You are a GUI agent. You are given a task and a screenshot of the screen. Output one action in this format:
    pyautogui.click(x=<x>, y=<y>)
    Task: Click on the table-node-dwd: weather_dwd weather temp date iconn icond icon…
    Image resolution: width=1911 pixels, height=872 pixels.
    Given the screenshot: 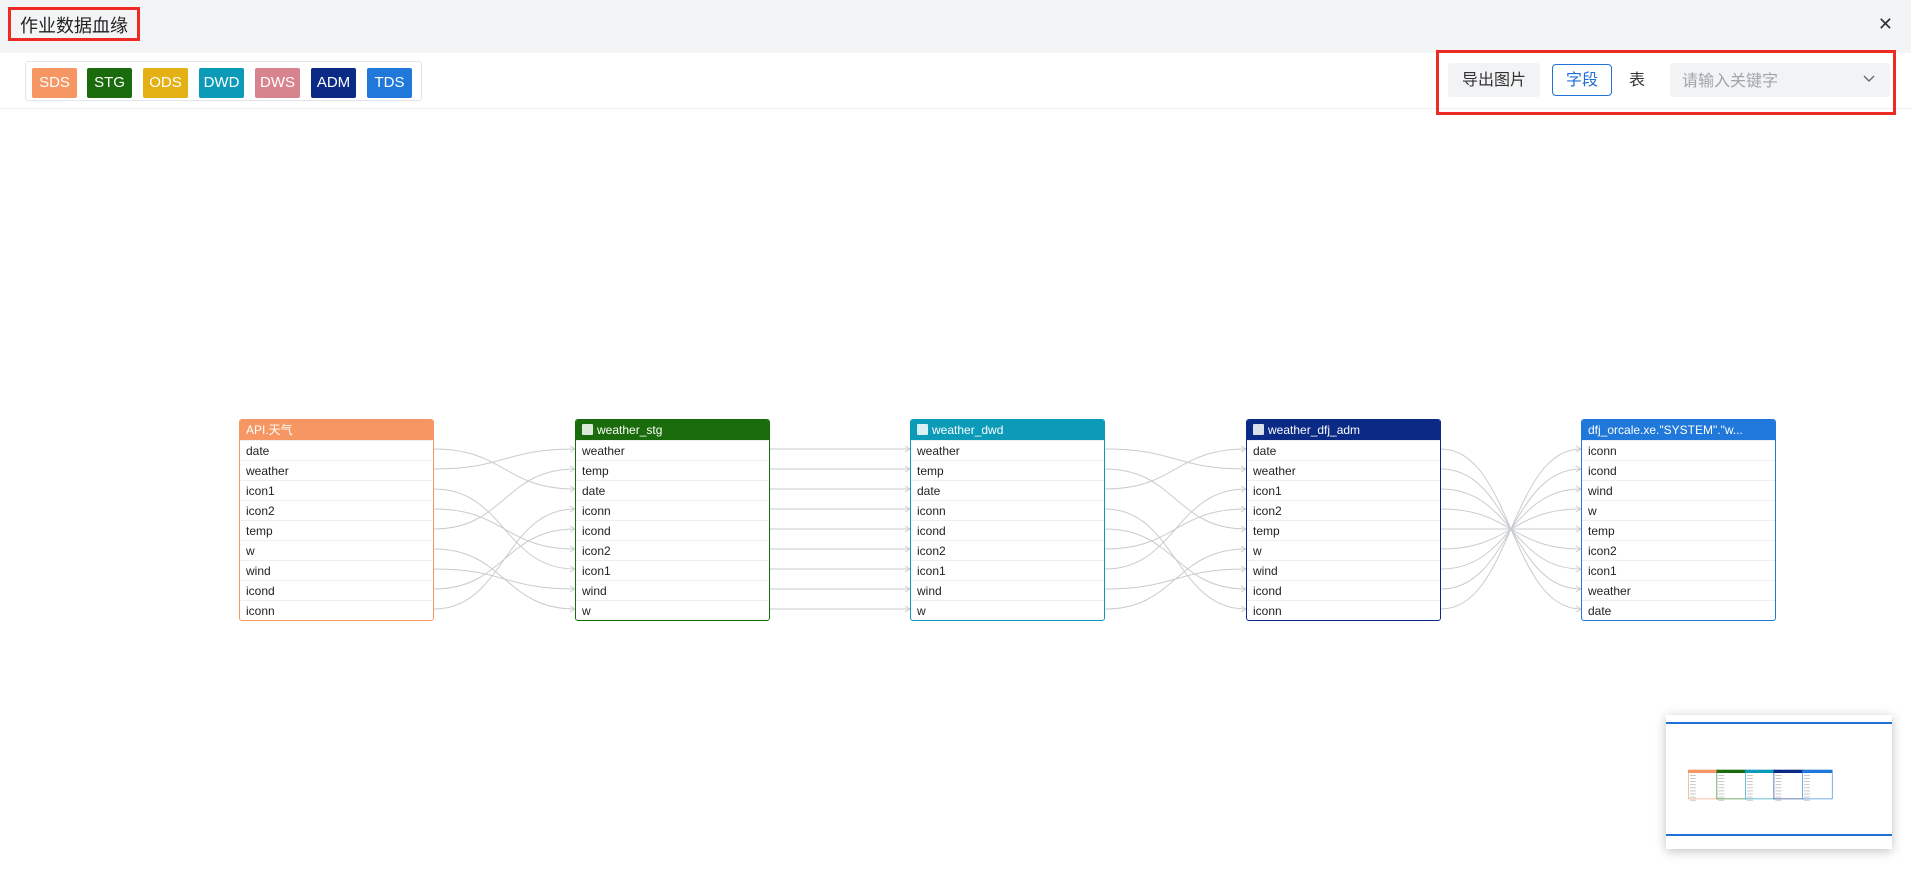 What is the action you would take?
    pyautogui.click(x=1007, y=520)
    